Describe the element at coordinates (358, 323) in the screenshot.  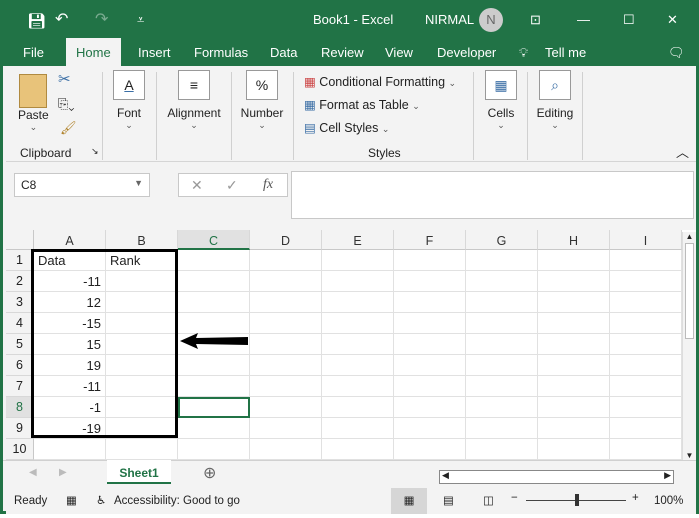
I see `cell-E4` at that location.